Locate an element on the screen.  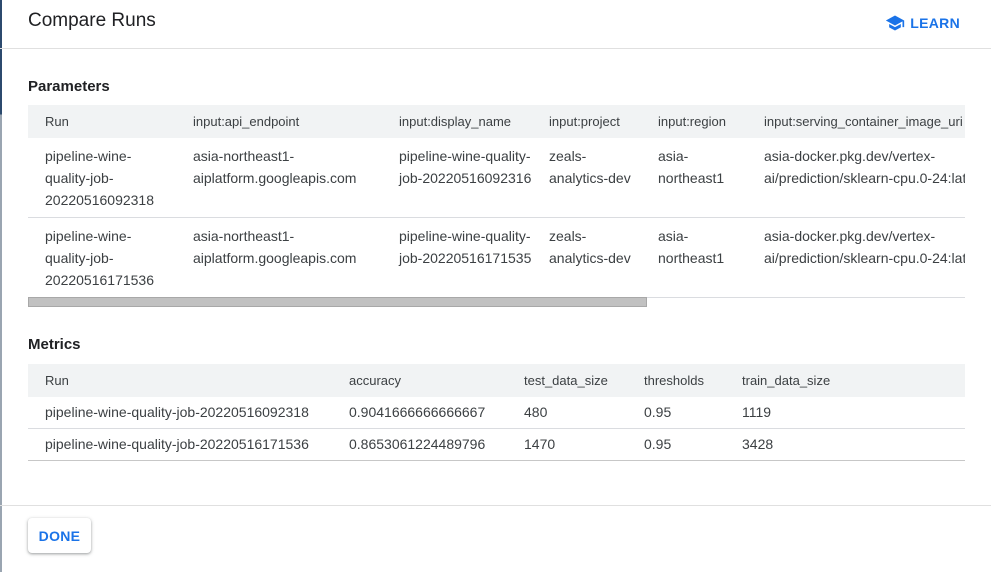
table-cell: pipeline-wine-quality-job-20220516092316 is located at coordinates (457, 178).